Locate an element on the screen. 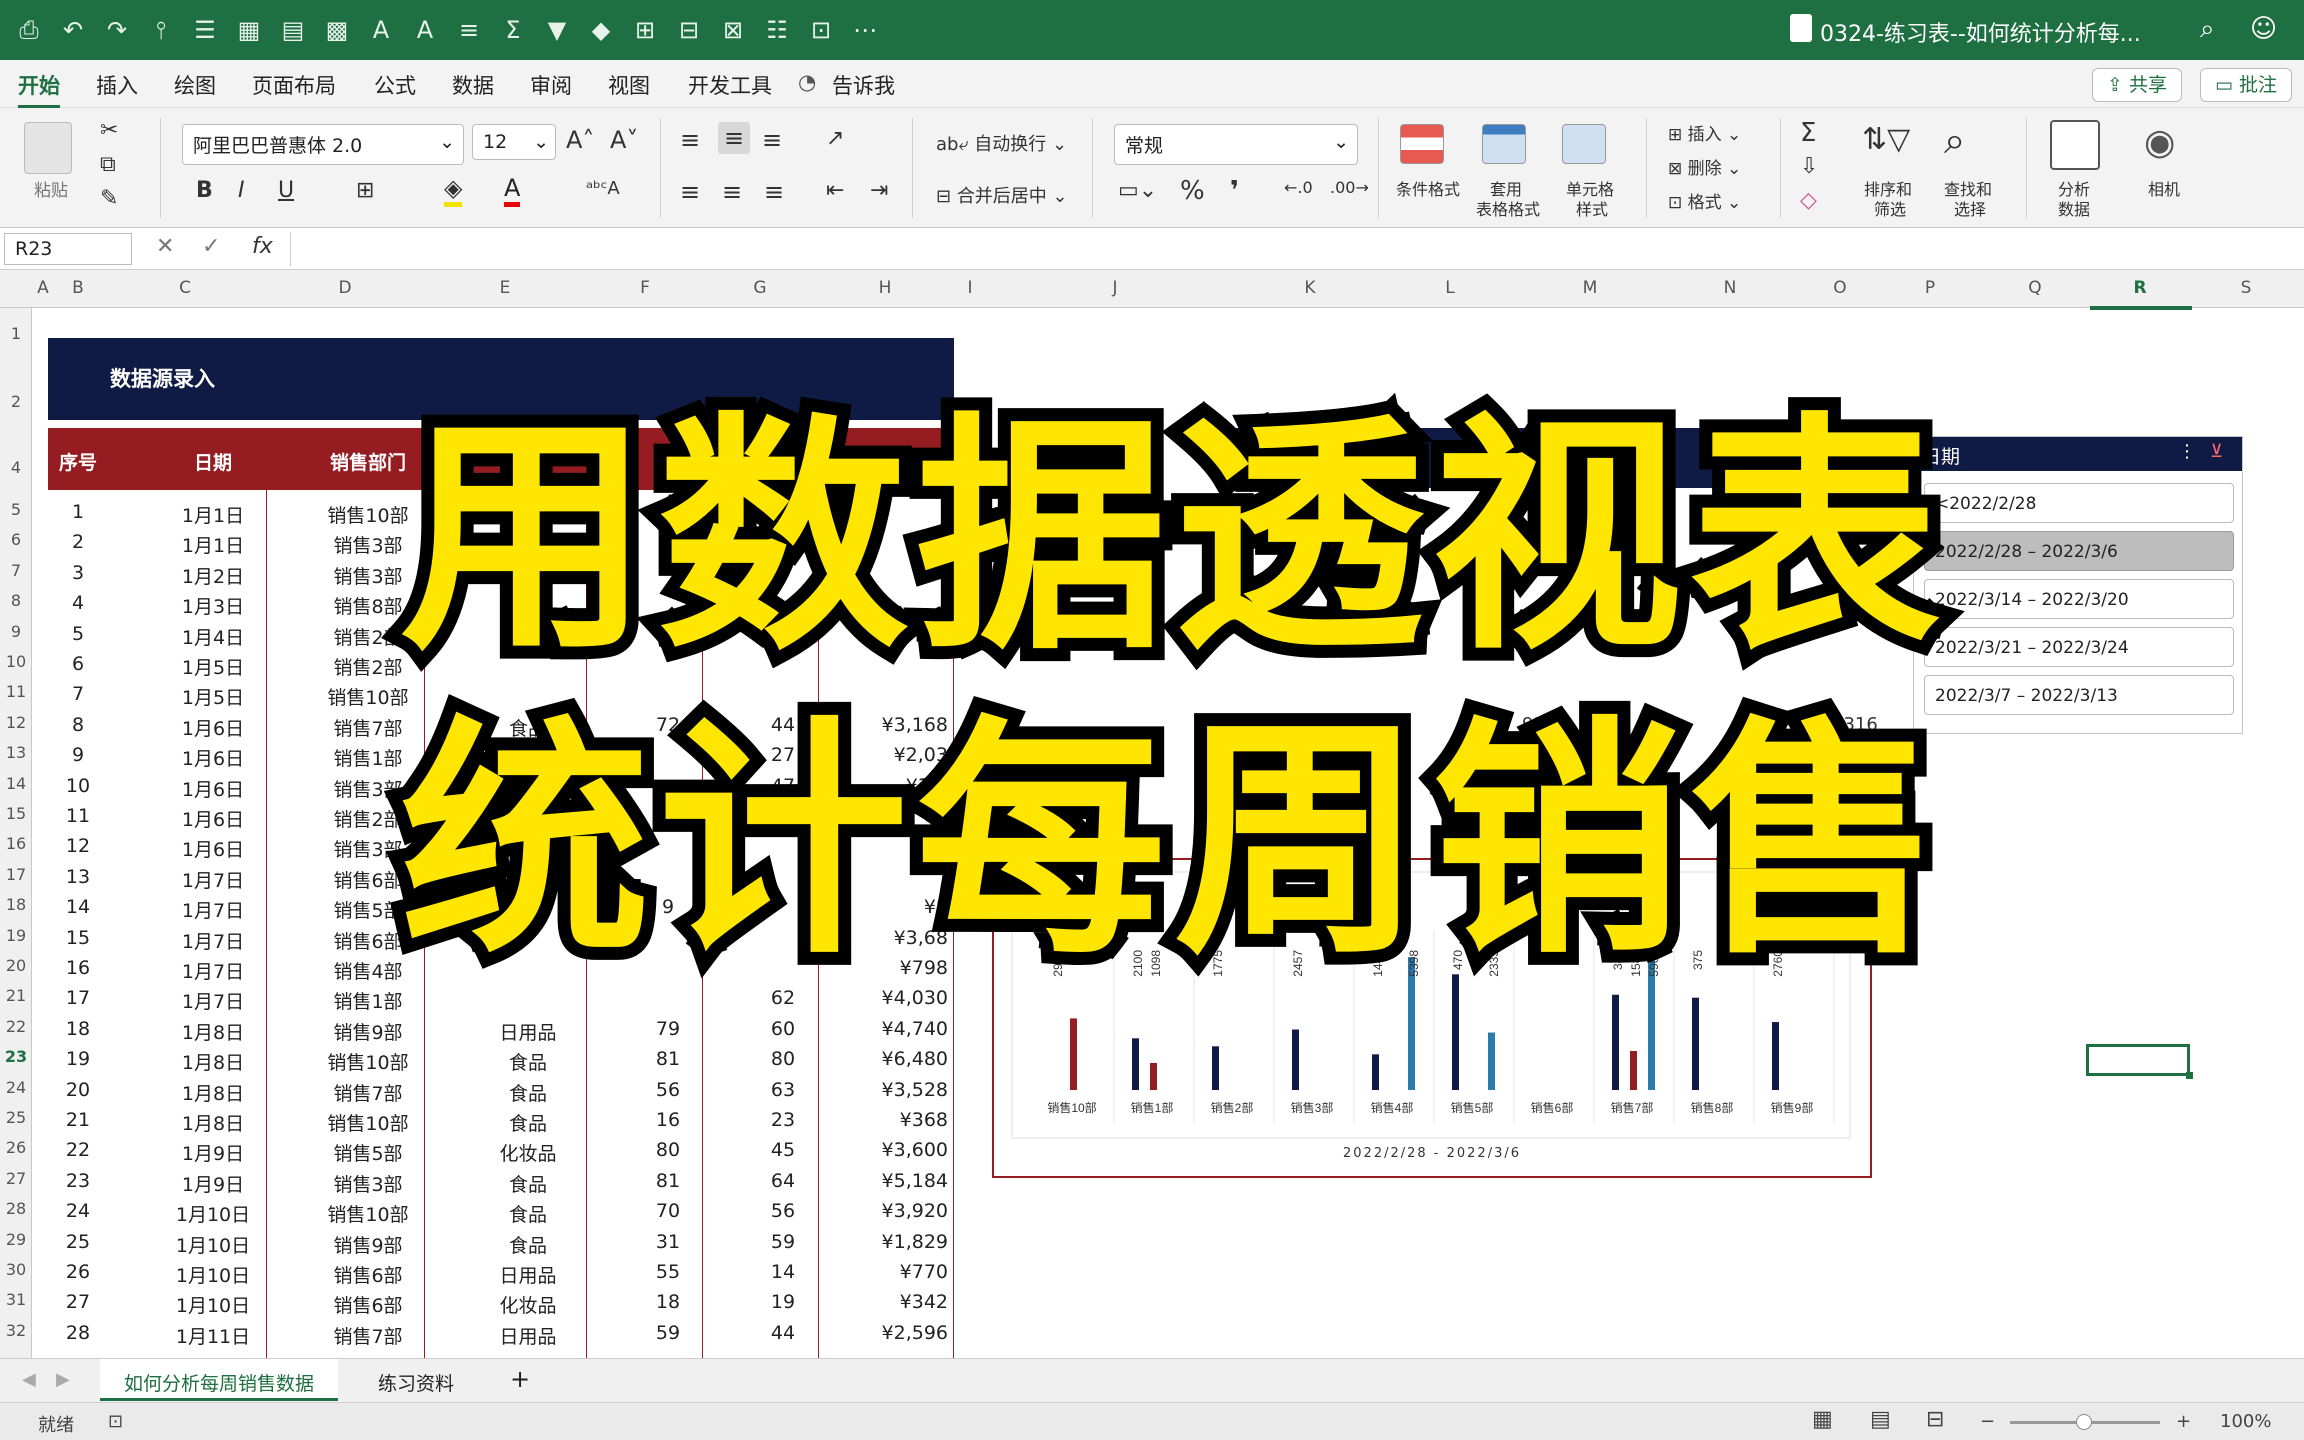 This screenshot has height=1440, width=2304. table-cell: 23 is located at coordinates (78, 1181).